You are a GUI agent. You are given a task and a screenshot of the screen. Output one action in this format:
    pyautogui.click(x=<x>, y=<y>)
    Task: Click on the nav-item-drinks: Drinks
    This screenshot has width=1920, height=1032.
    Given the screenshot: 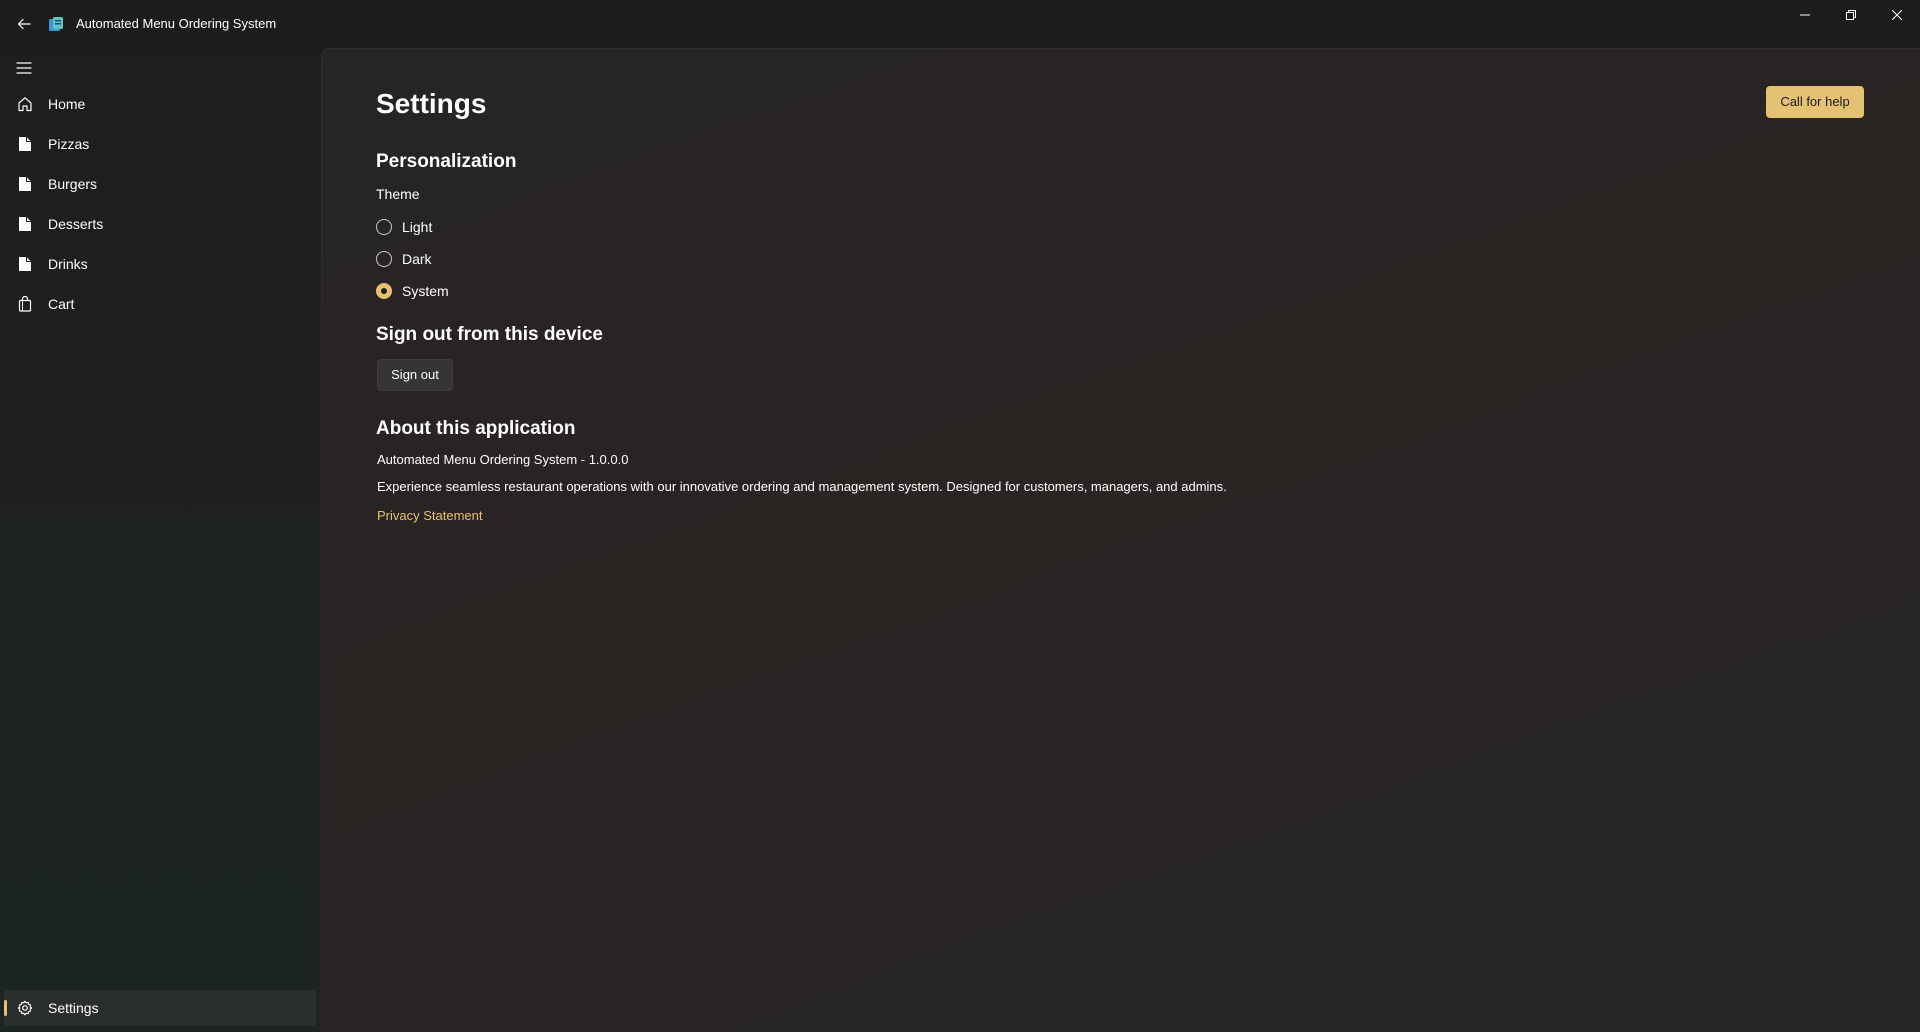 What is the action you would take?
    pyautogui.click(x=160, y=264)
    